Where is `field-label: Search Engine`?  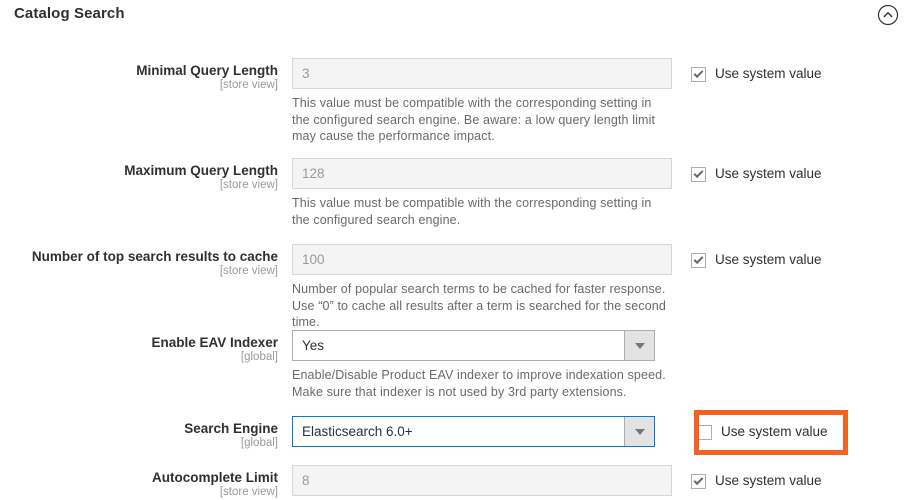 field-label: Search Engine is located at coordinates (231, 428).